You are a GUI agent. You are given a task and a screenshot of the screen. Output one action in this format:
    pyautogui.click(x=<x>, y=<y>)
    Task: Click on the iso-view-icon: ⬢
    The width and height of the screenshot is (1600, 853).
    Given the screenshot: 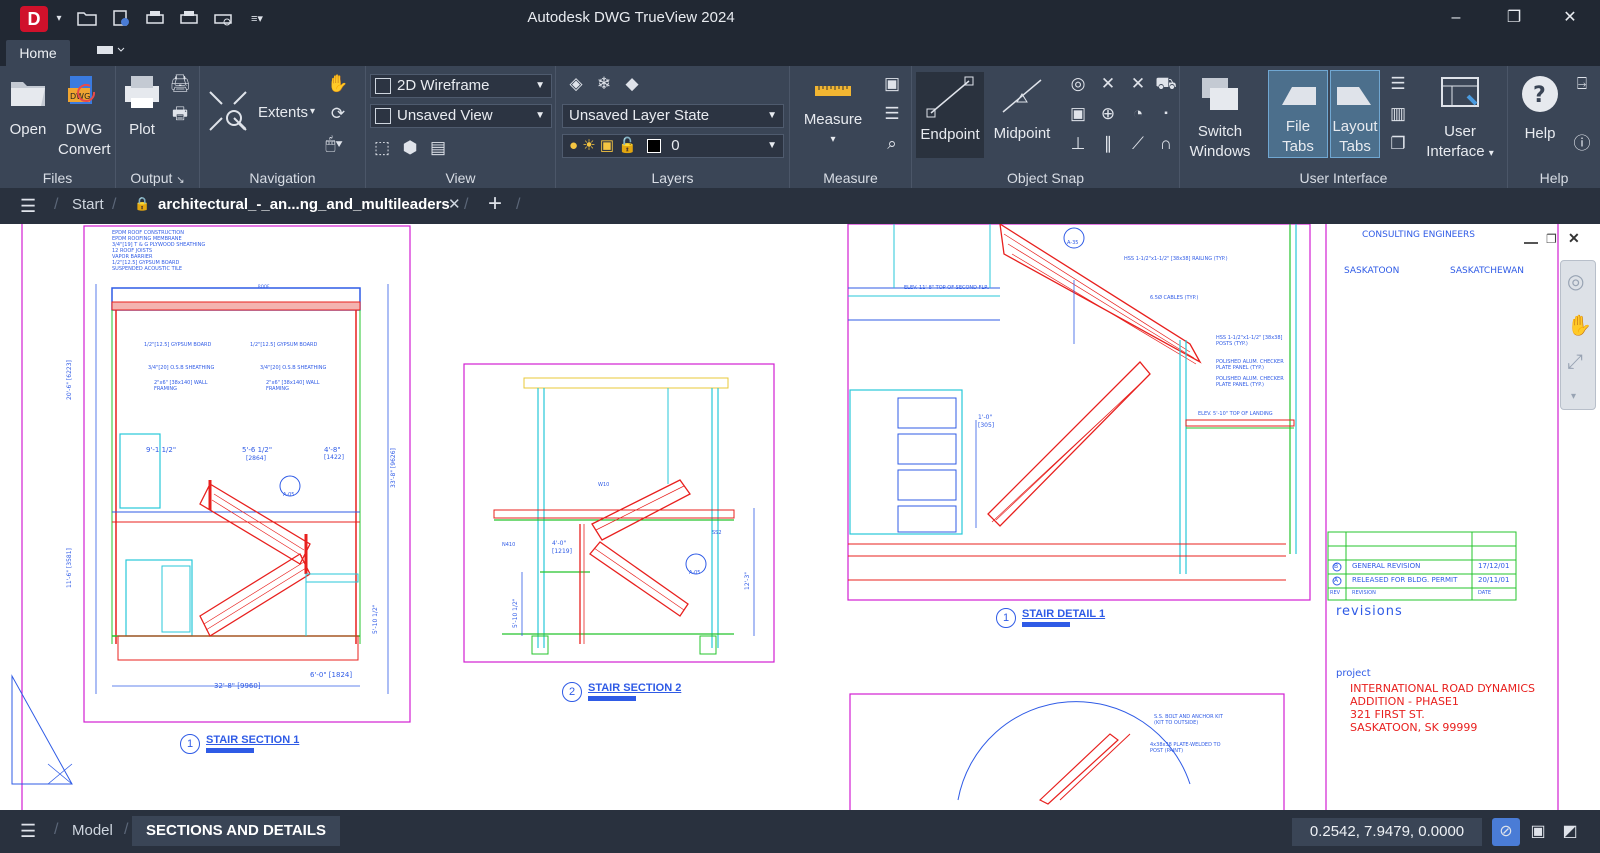 What is the action you would take?
    pyautogui.click(x=410, y=148)
    